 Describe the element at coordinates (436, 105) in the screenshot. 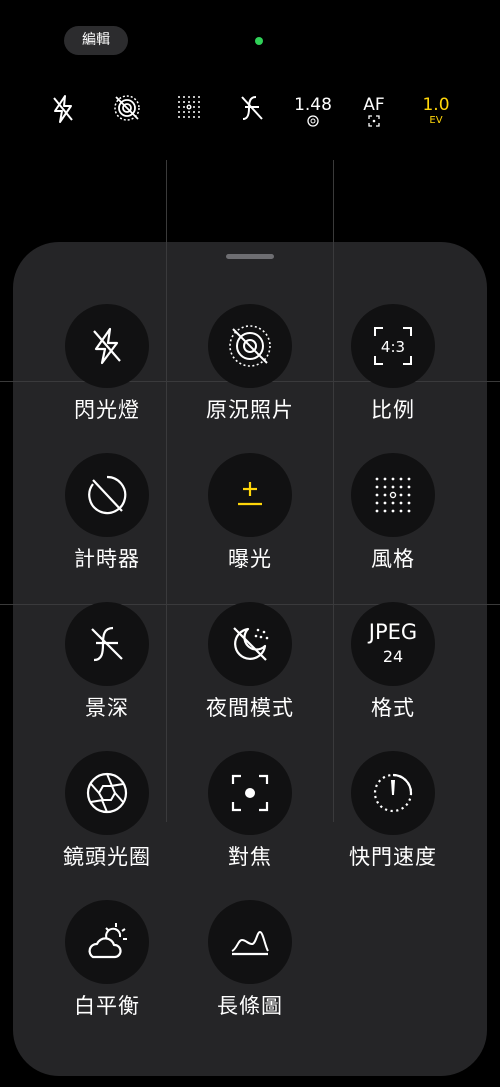

I see `ev-value: 1.0` at that location.